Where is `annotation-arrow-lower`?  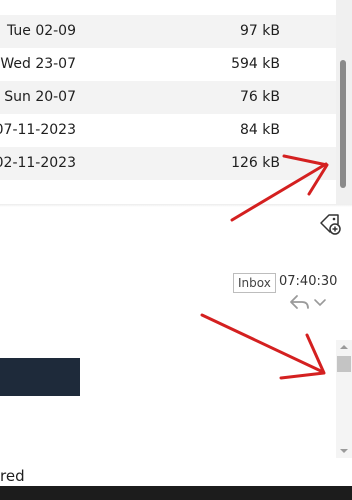
annotation-arrow-lower is located at coordinates (262, 343).